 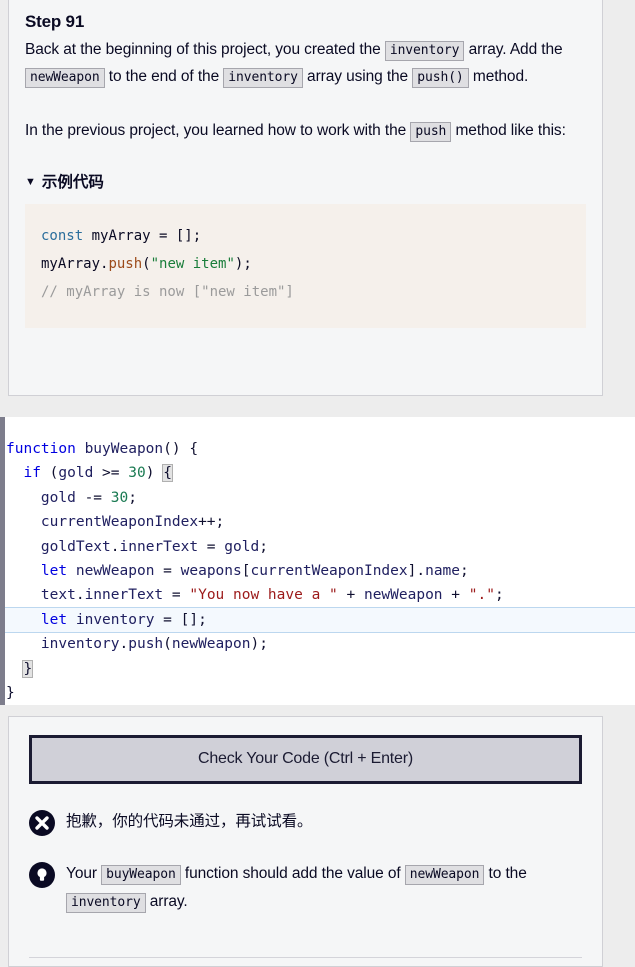 What do you see at coordinates (55, 21) in the screenshot?
I see `page-title: Step 91` at bounding box center [55, 21].